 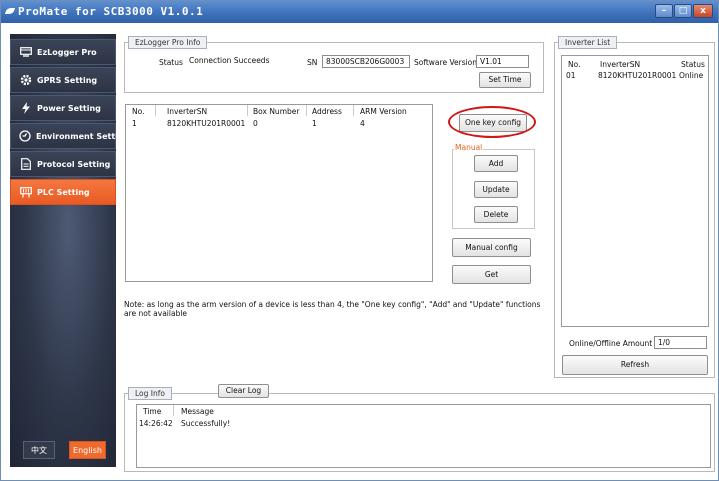 I want to click on sidebar-item-label: Environment Setting, so click(x=83, y=136).